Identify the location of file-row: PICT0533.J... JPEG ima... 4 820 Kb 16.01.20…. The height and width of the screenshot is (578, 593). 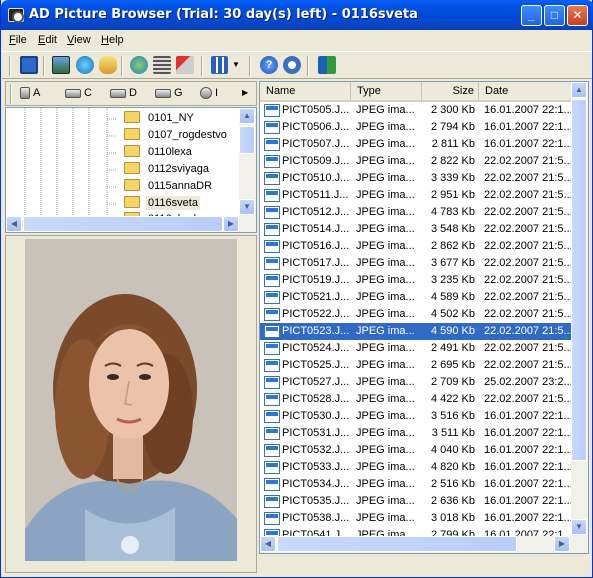
(416, 467).